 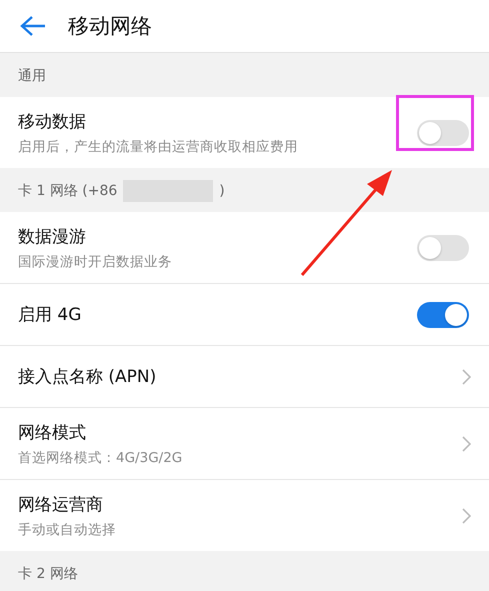 What do you see at coordinates (100, 457) in the screenshot?
I see `setting-description: 首选网络模式：4G/3G/2G` at bounding box center [100, 457].